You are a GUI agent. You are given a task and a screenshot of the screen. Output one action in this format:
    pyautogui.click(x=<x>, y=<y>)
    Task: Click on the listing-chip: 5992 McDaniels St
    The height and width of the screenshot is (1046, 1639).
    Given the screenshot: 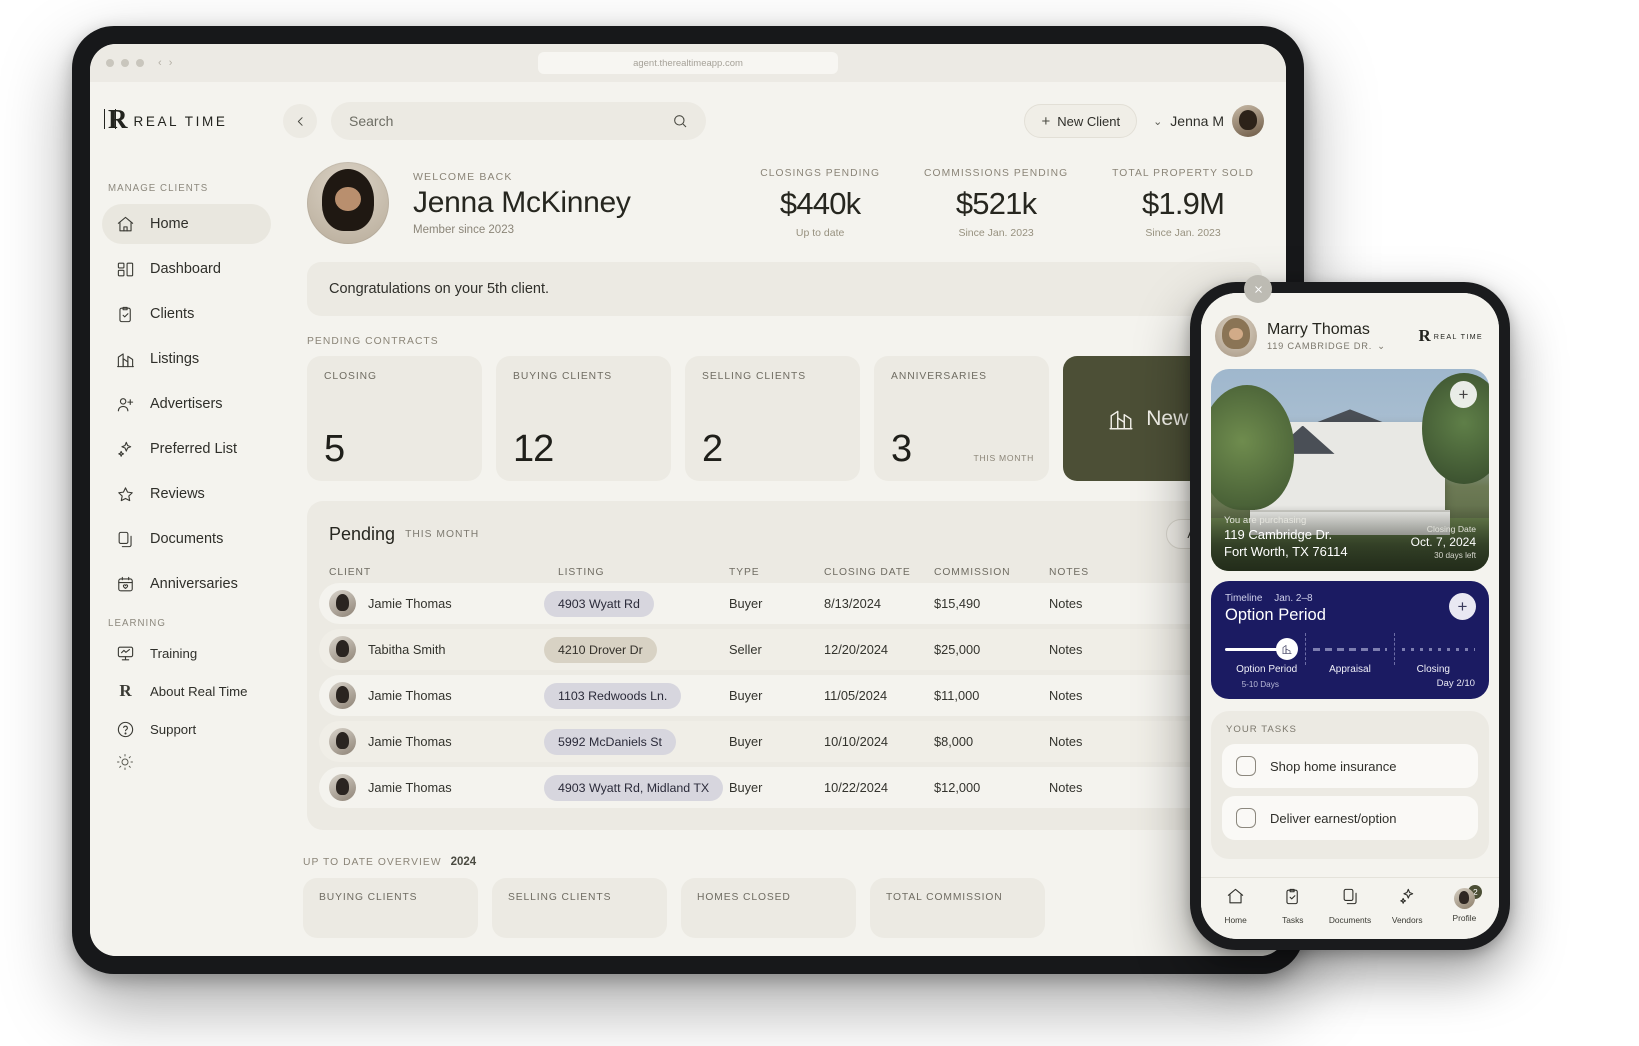 What is the action you would take?
    pyautogui.click(x=610, y=741)
    